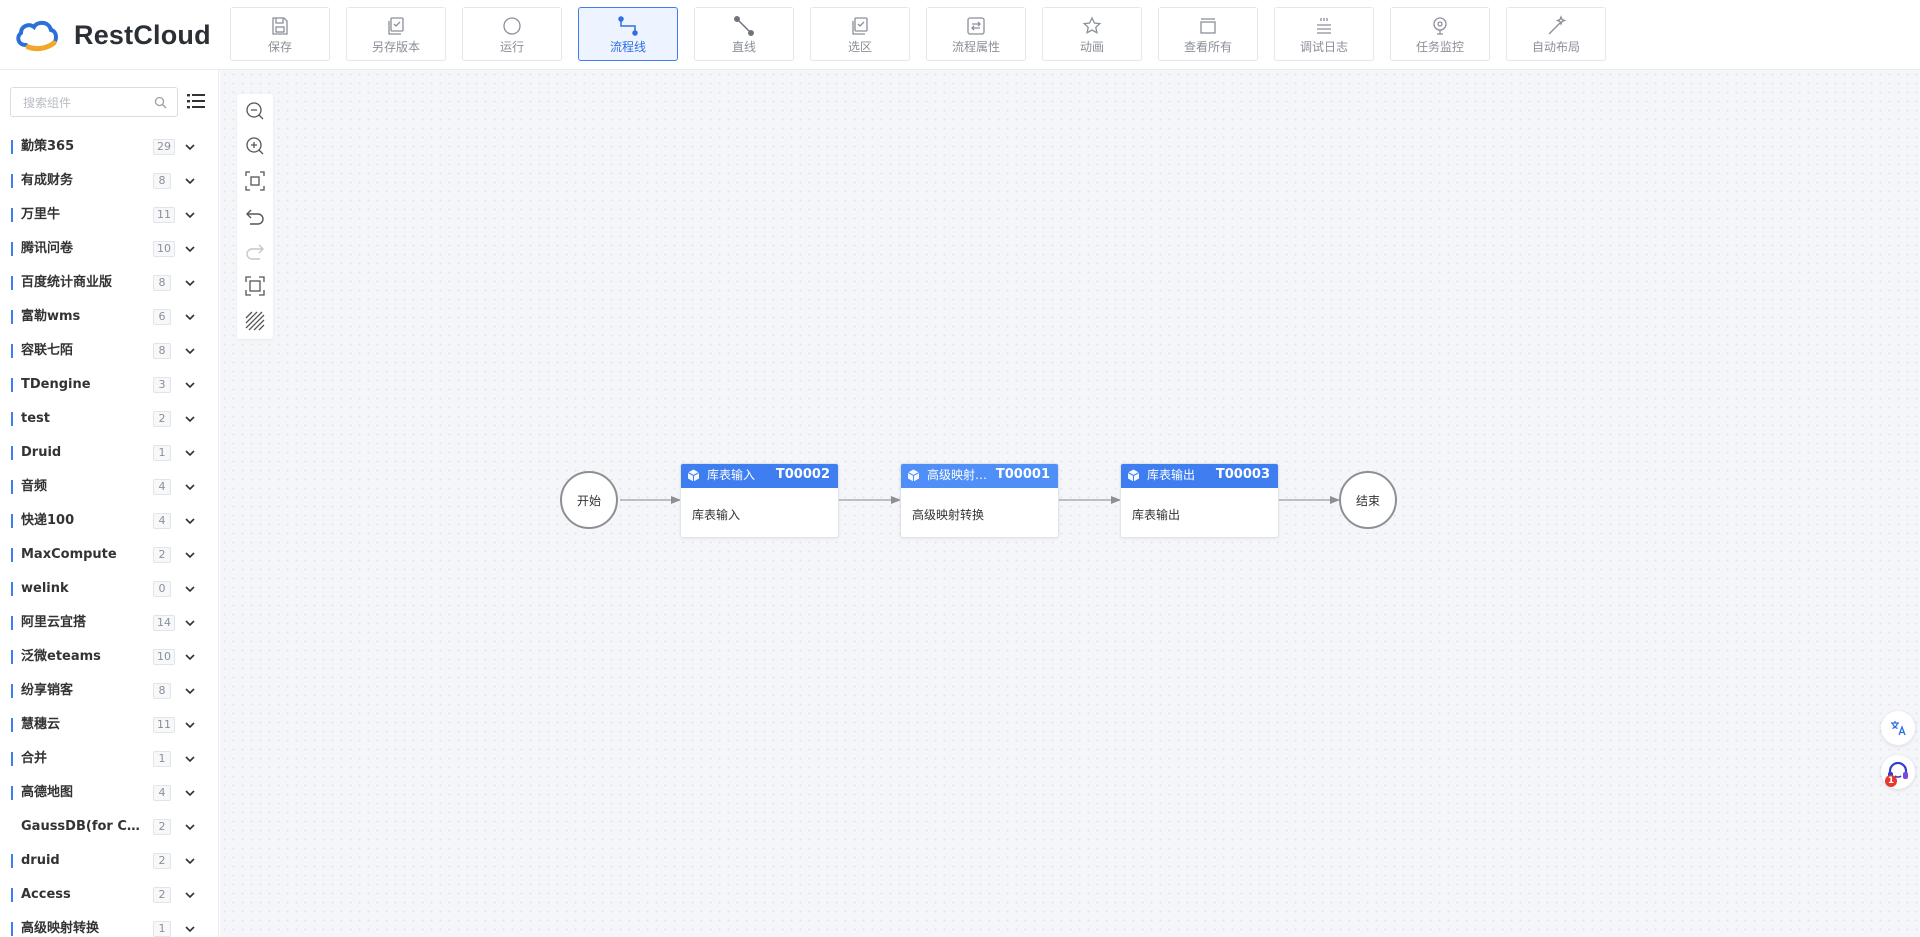 The height and width of the screenshot is (937, 1920). Describe the element at coordinates (731, 475) in the screenshot. I see `task-node-title: 库表输入` at that location.